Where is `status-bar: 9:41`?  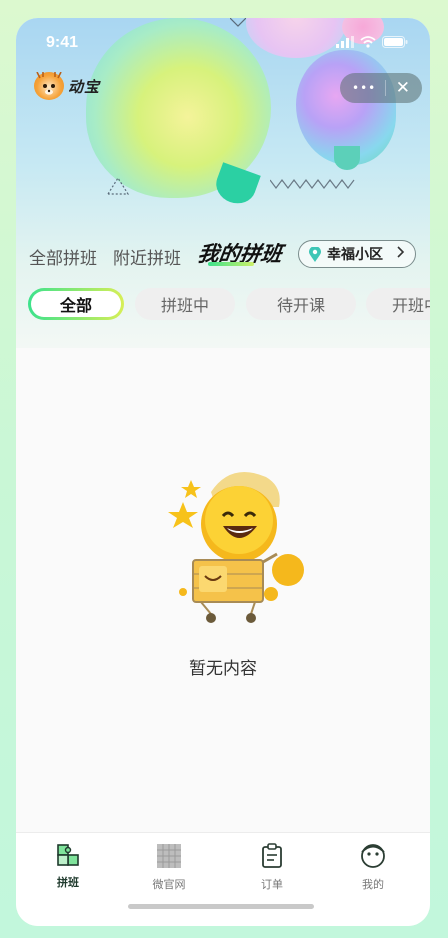
status-bar: 9:41 is located at coordinates (223, 43).